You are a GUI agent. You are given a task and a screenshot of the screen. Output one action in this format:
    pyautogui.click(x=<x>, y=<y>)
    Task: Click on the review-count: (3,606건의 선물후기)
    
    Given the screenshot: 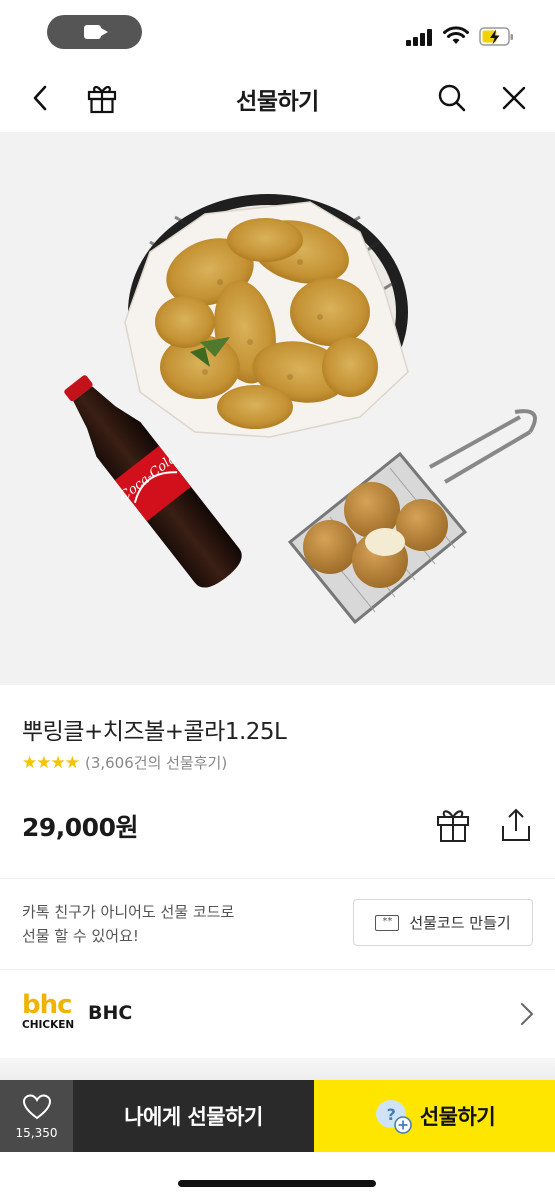 What is the action you would take?
    pyautogui.click(x=156, y=763)
    